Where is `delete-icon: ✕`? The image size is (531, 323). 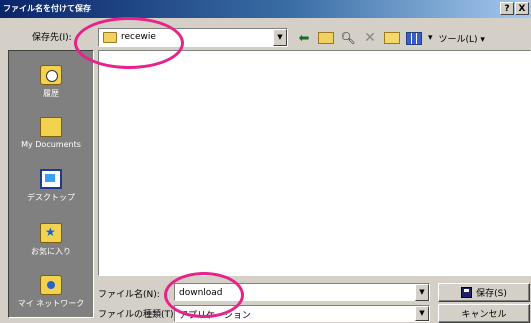
delete-icon: ✕ is located at coordinates (370, 38).